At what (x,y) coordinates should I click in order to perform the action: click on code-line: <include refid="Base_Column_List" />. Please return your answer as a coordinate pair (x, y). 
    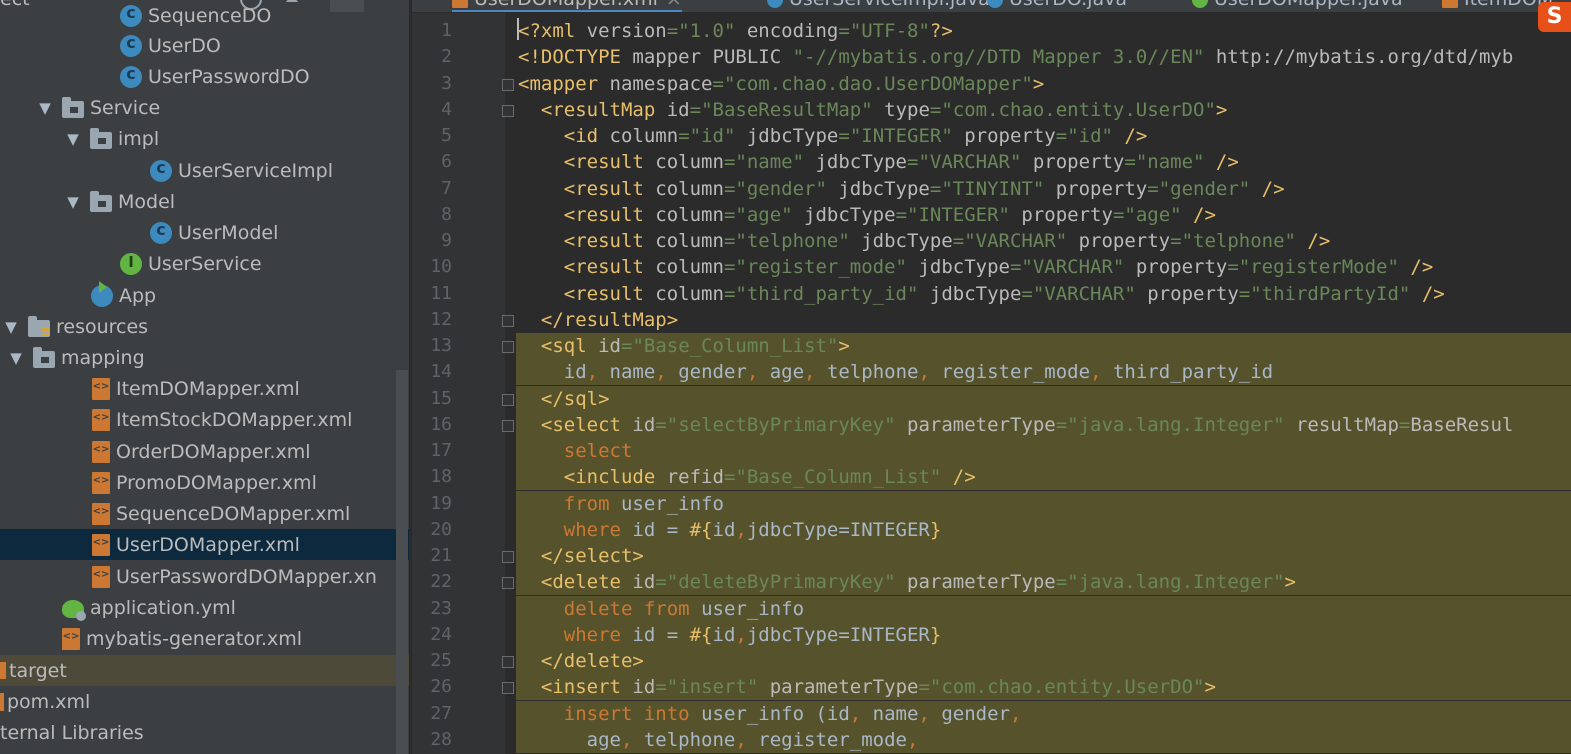
    Looking at the image, I should click on (747, 477).